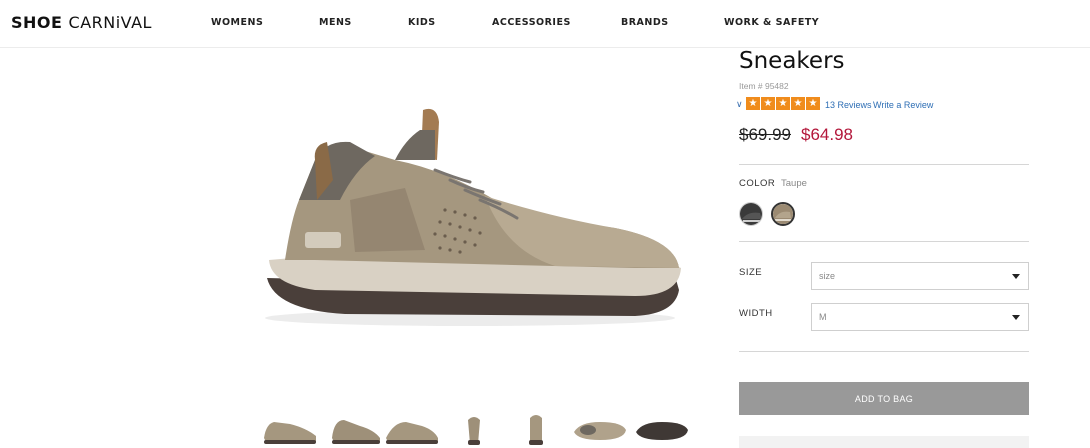 This screenshot has width=1090, height=448. I want to click on nav-accessories: ACCESSORIES, so click(531, 22).